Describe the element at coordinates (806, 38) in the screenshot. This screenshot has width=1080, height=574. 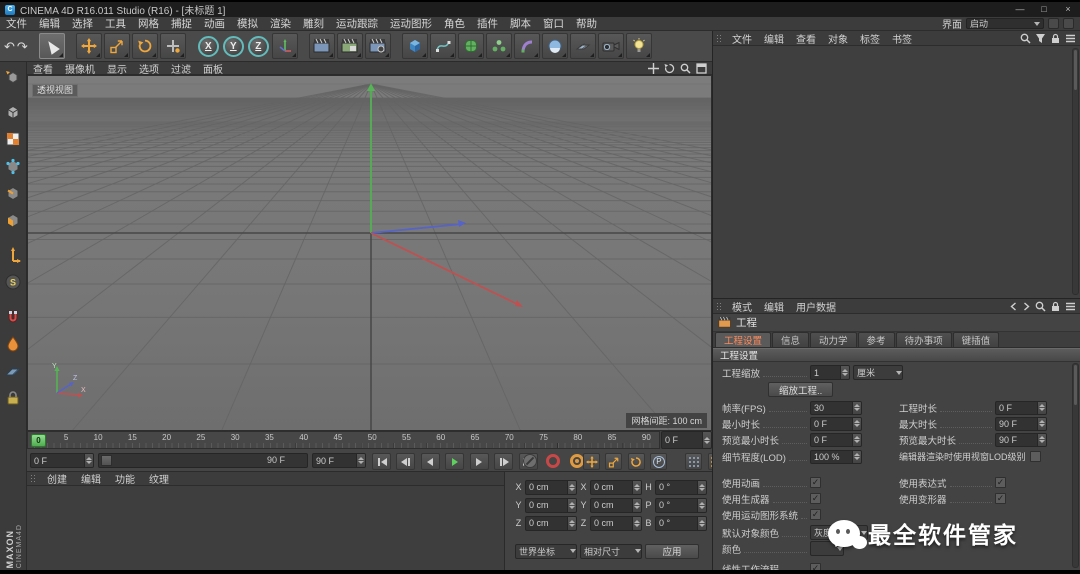
I see `object-menu-2: 查看` at that location.